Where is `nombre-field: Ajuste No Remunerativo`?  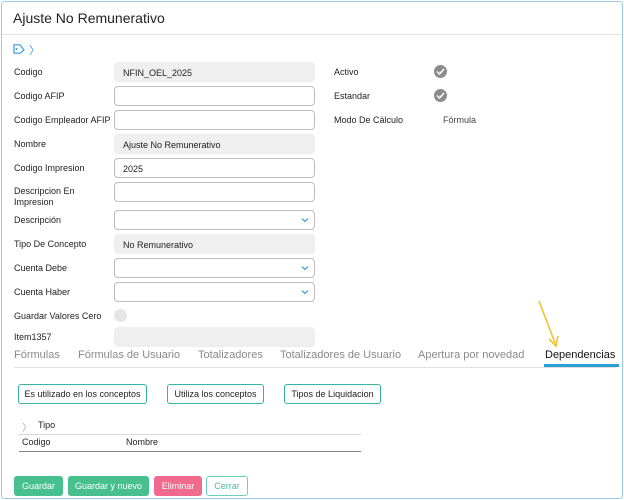 nombre-field: Ajuste No Remunerativo is located at coordinates (214, 144).